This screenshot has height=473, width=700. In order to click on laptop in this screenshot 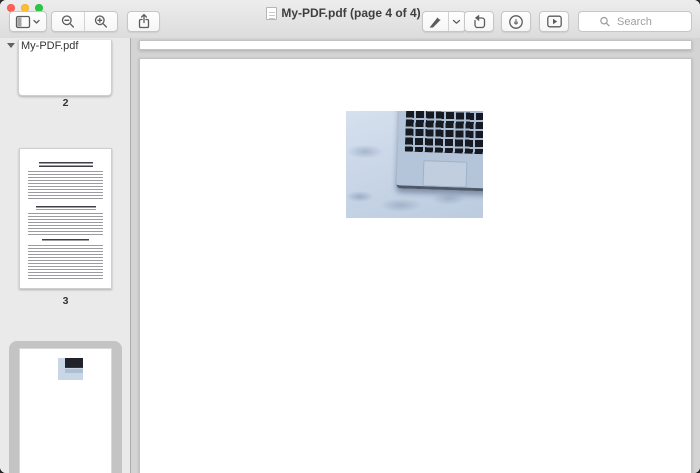, I will do `click(439, 151)`.